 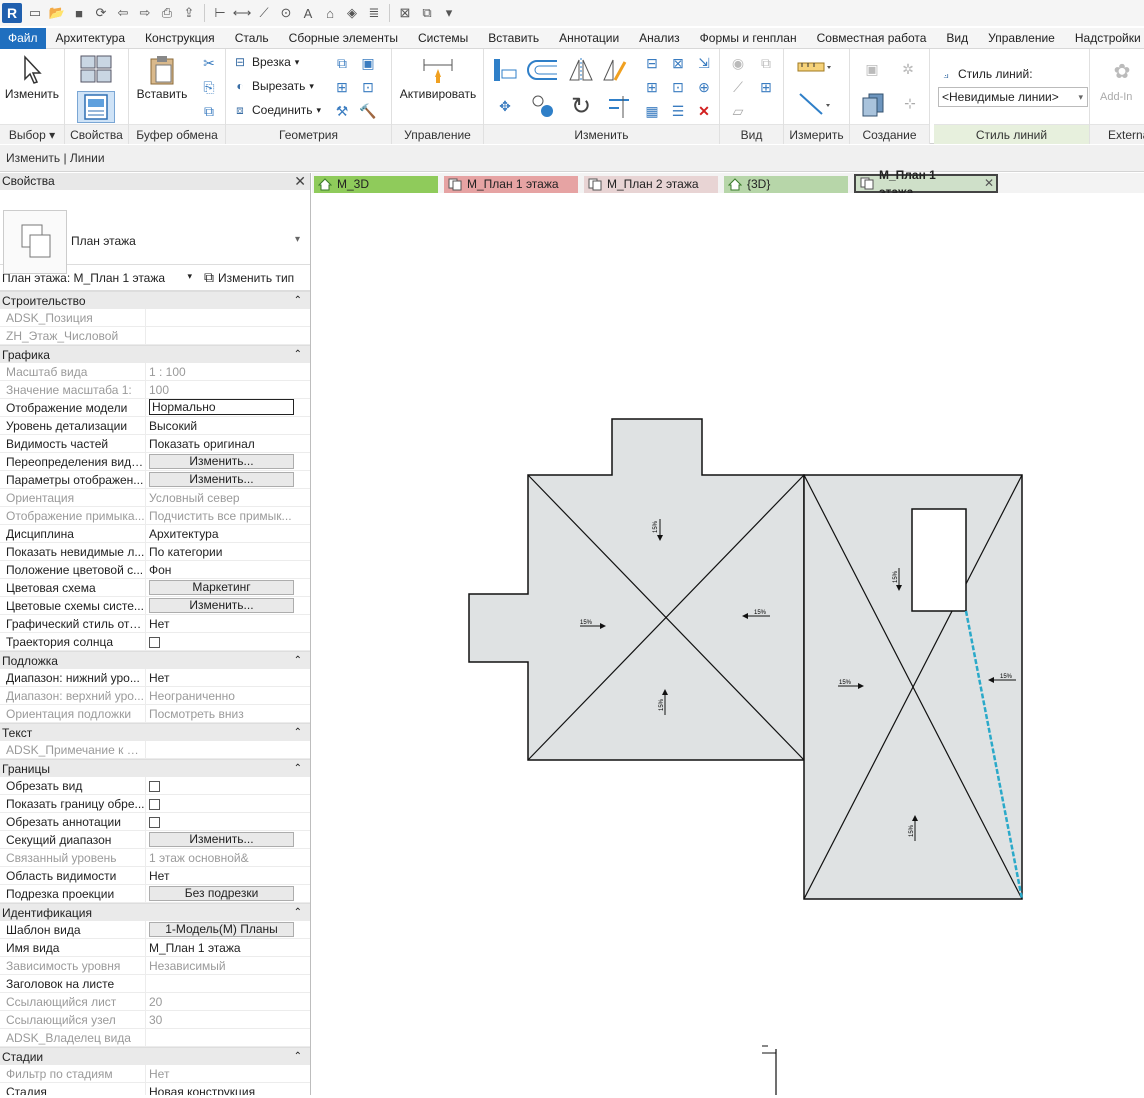 I want to click on tab-addins: Надстройки, so click(x=1104, y=38).